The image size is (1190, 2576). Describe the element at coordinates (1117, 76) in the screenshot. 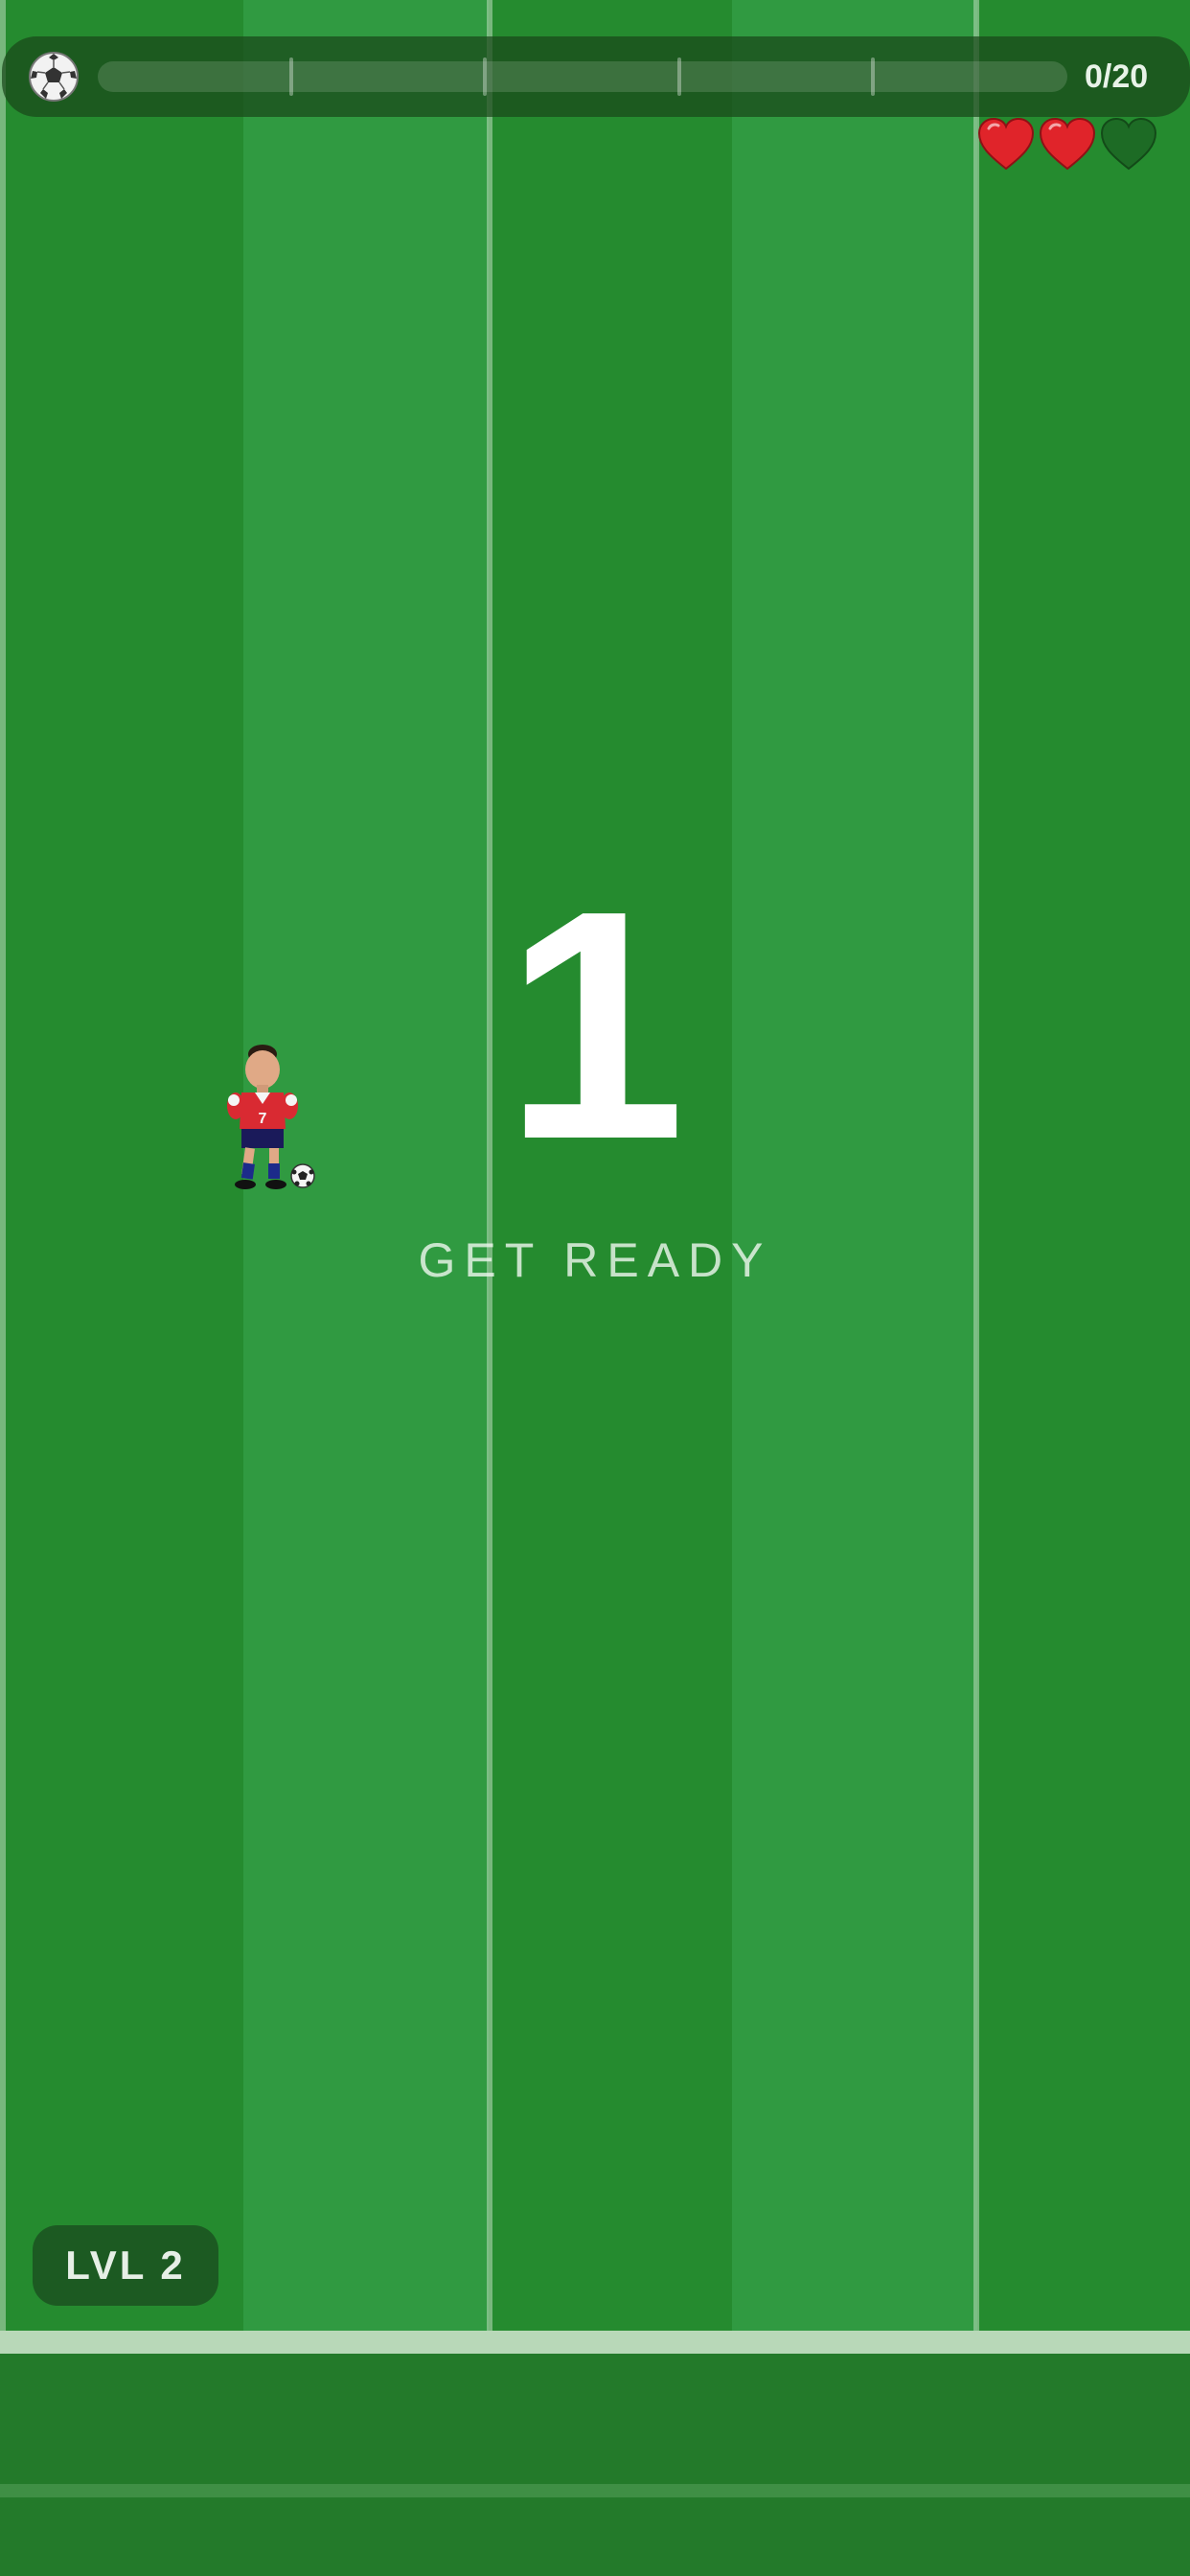

I see `goal-counter: 0/20` at that location.